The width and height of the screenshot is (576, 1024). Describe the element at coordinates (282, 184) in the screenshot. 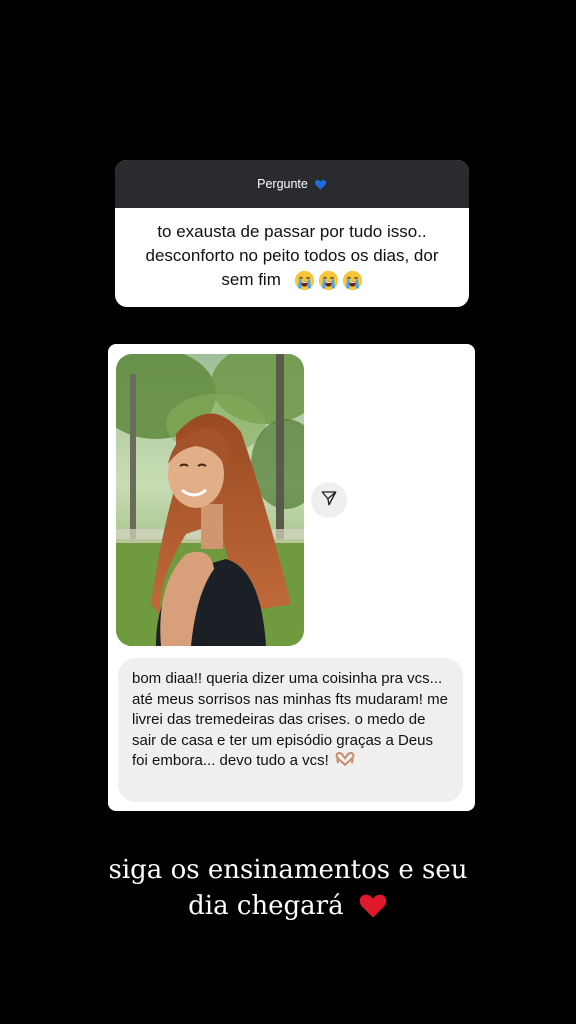

I see `question-header-label: Pergunte` at that location.